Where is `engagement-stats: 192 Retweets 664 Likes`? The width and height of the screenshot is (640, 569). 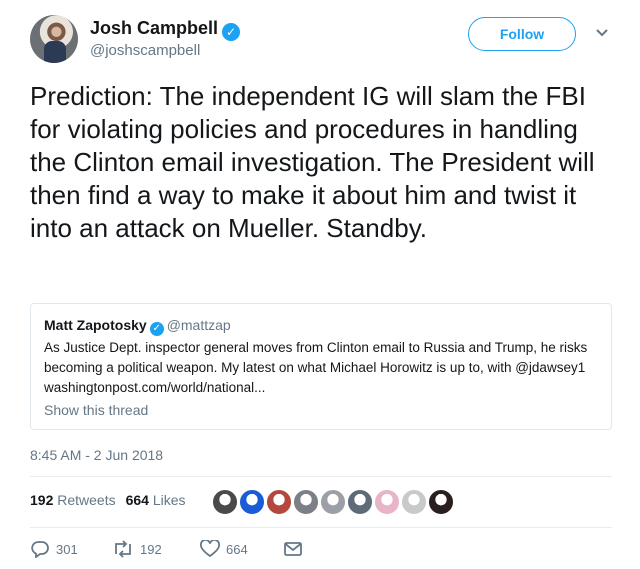 engagement-stats: 192 Retweets 664 Likes is located at coordinates (108, 500).